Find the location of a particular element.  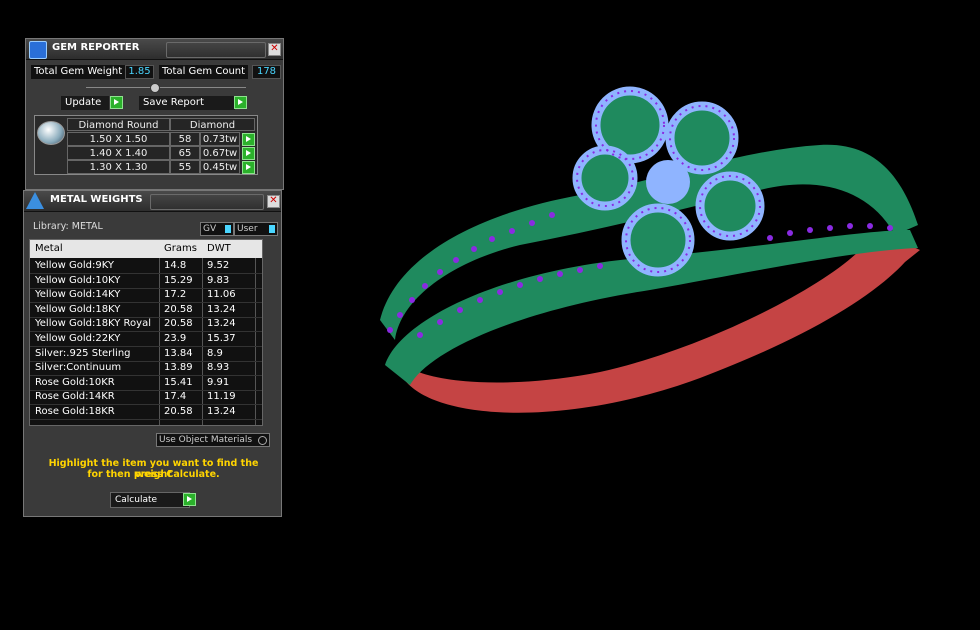

gem-row-count: 55 is located at coordinates (185, 167).